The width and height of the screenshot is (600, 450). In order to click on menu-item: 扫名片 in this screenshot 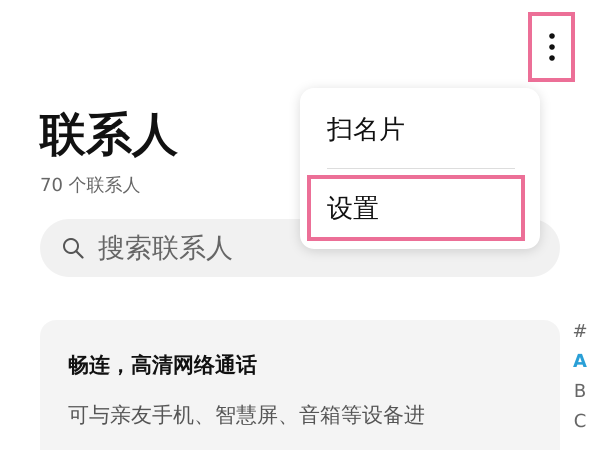, I will do `click(416, 129)`.